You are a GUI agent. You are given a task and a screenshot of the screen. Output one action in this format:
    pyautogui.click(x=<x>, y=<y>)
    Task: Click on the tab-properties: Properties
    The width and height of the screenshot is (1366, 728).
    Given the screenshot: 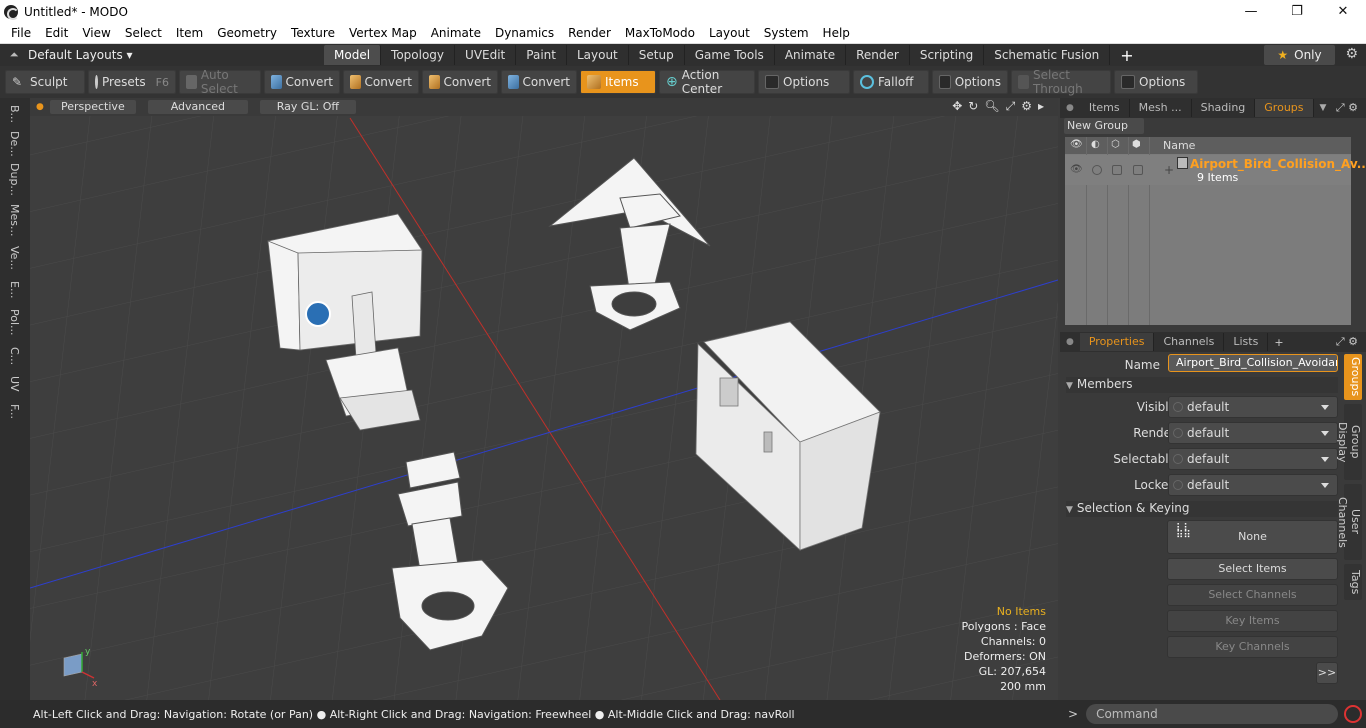 What is the action you would take?
    pyautogui.click(x=1117, y=342)
    